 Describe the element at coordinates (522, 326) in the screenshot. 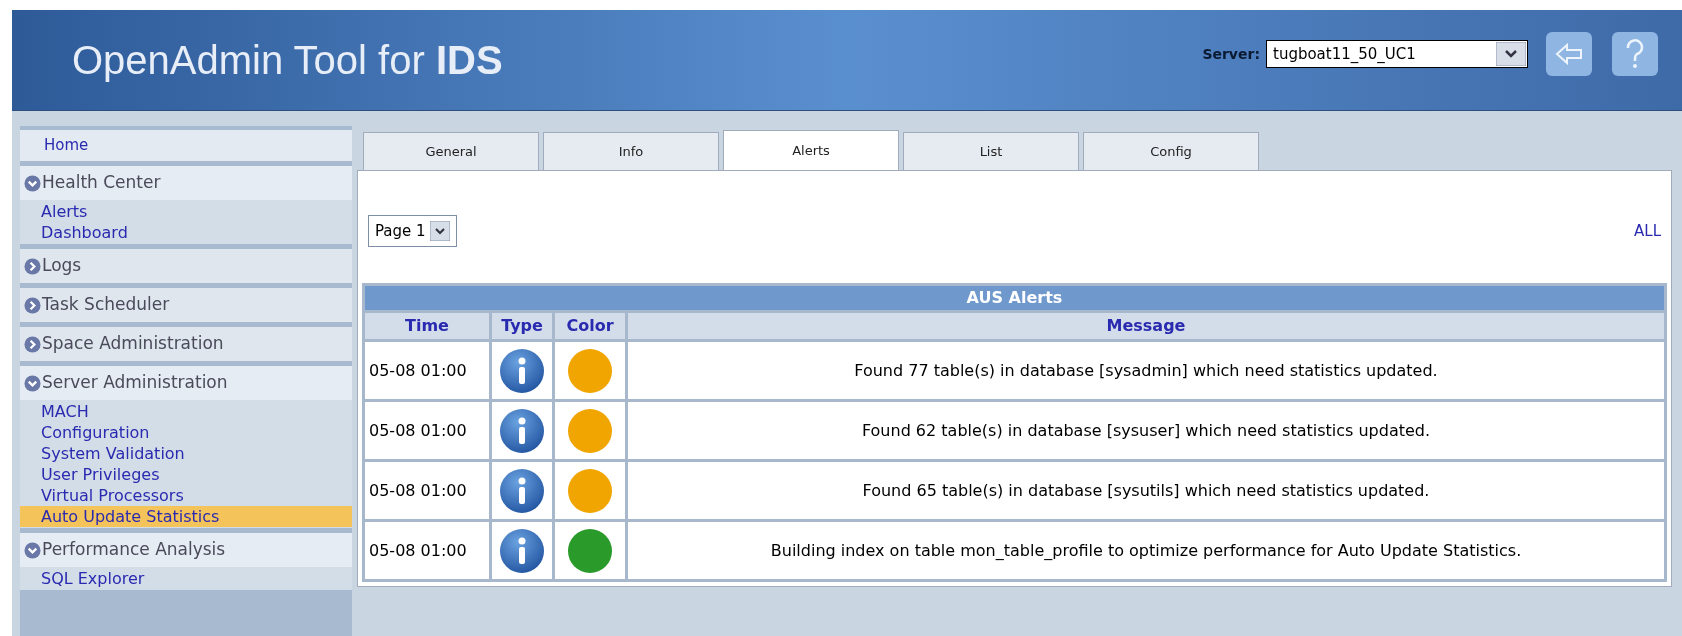

I see `column-header: Type` at that location.